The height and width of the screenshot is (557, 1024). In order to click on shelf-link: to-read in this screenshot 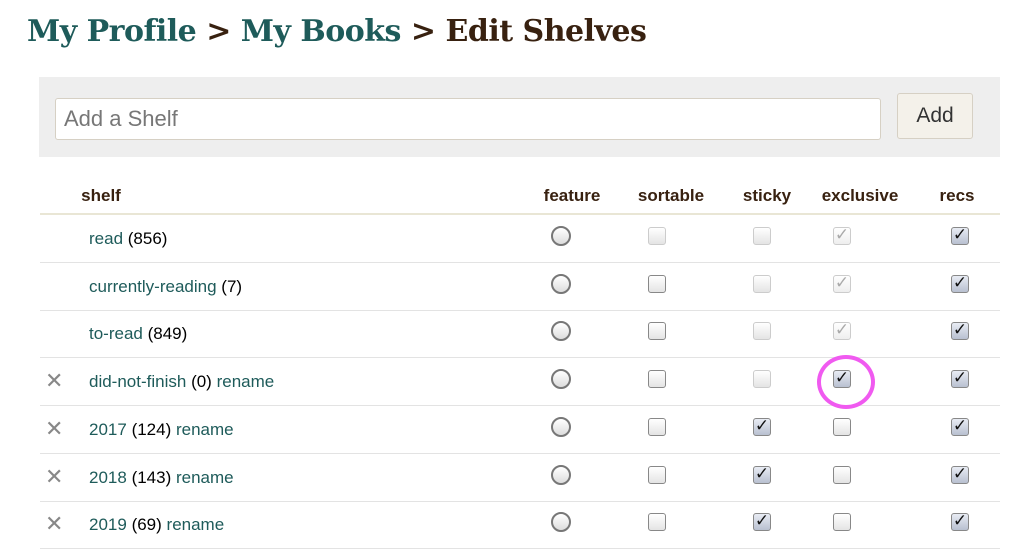, I will do `click(116, 333)`.